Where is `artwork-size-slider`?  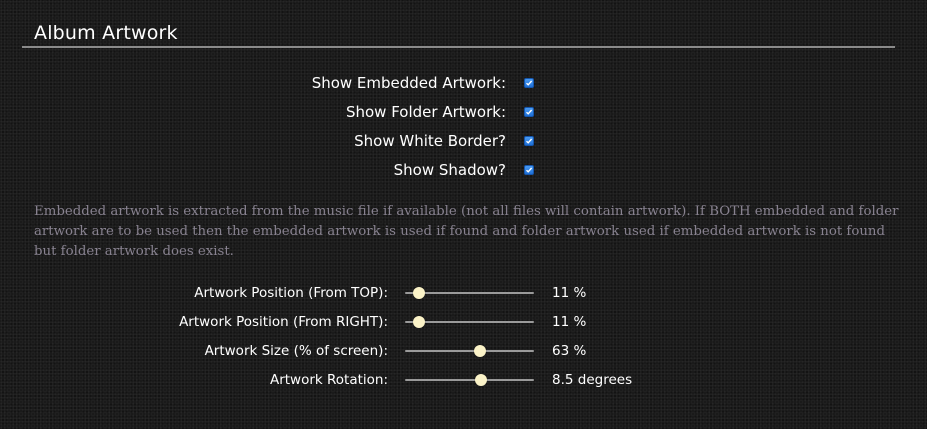
artwork-size-slider is located at coordinates (469, 351).